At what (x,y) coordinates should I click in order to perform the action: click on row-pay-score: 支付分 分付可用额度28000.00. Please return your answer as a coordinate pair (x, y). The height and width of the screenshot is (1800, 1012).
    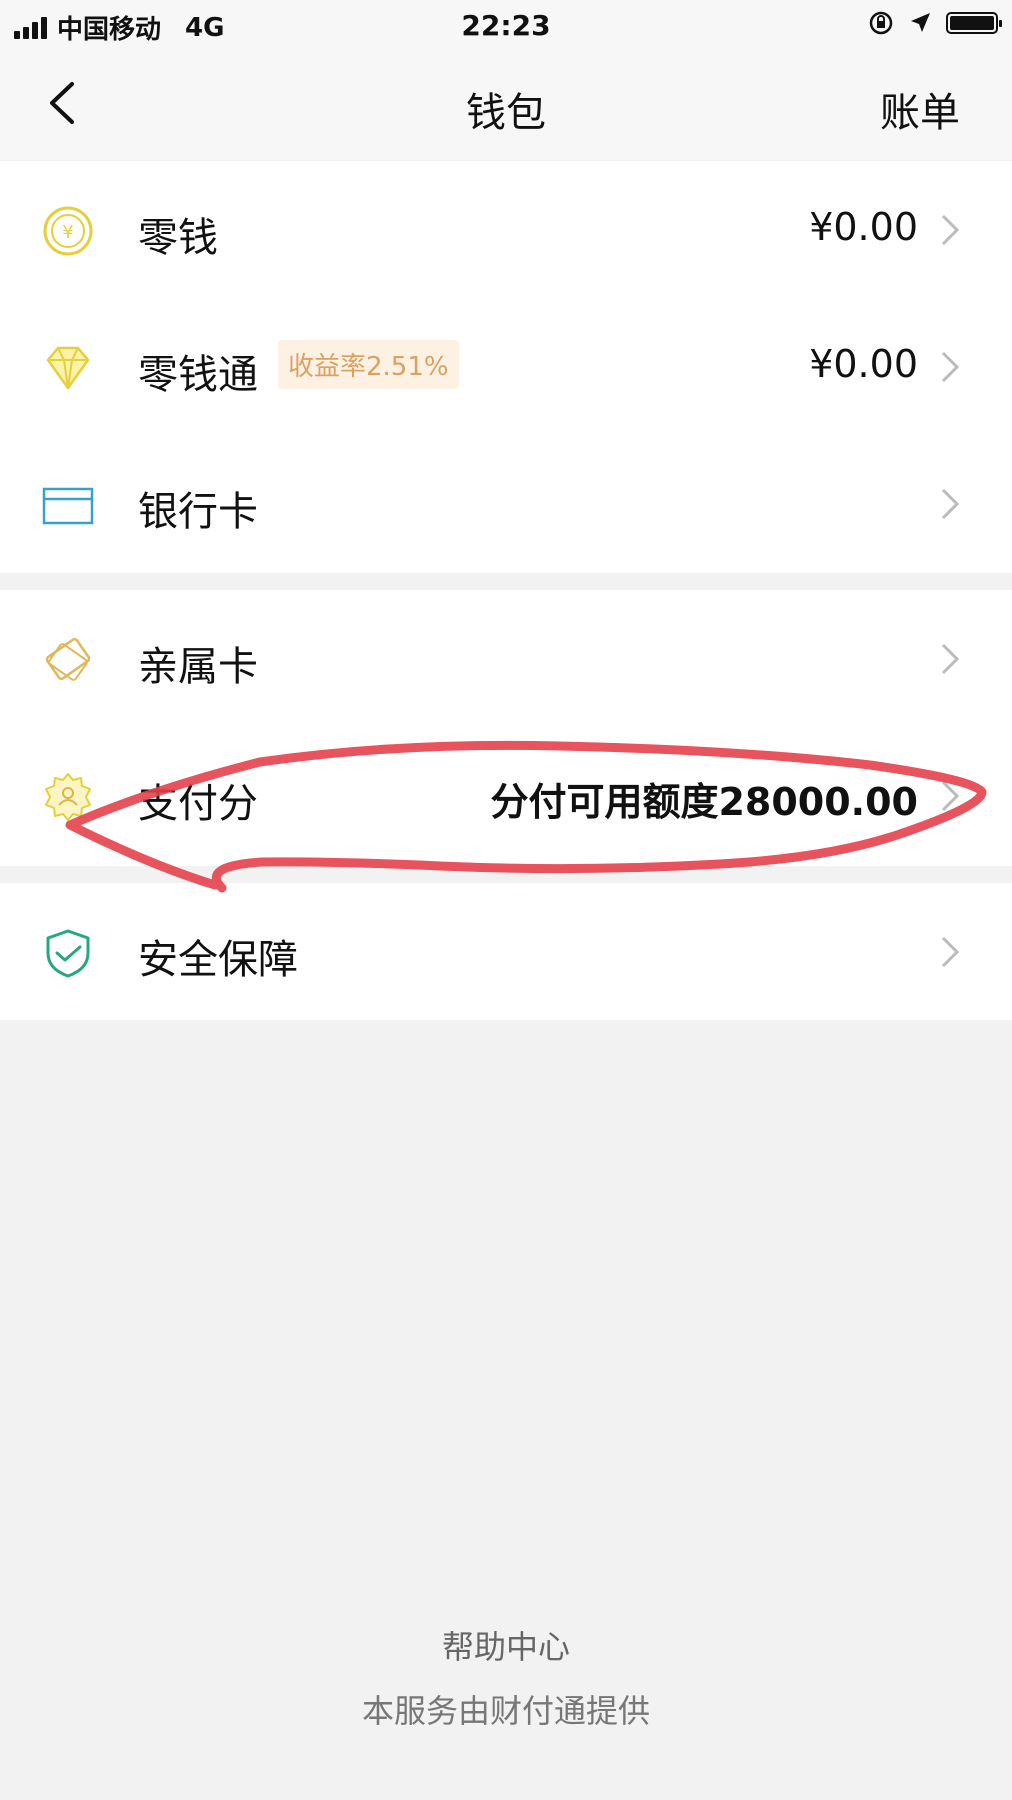
    Looking at the image, I should click on (506, 795).